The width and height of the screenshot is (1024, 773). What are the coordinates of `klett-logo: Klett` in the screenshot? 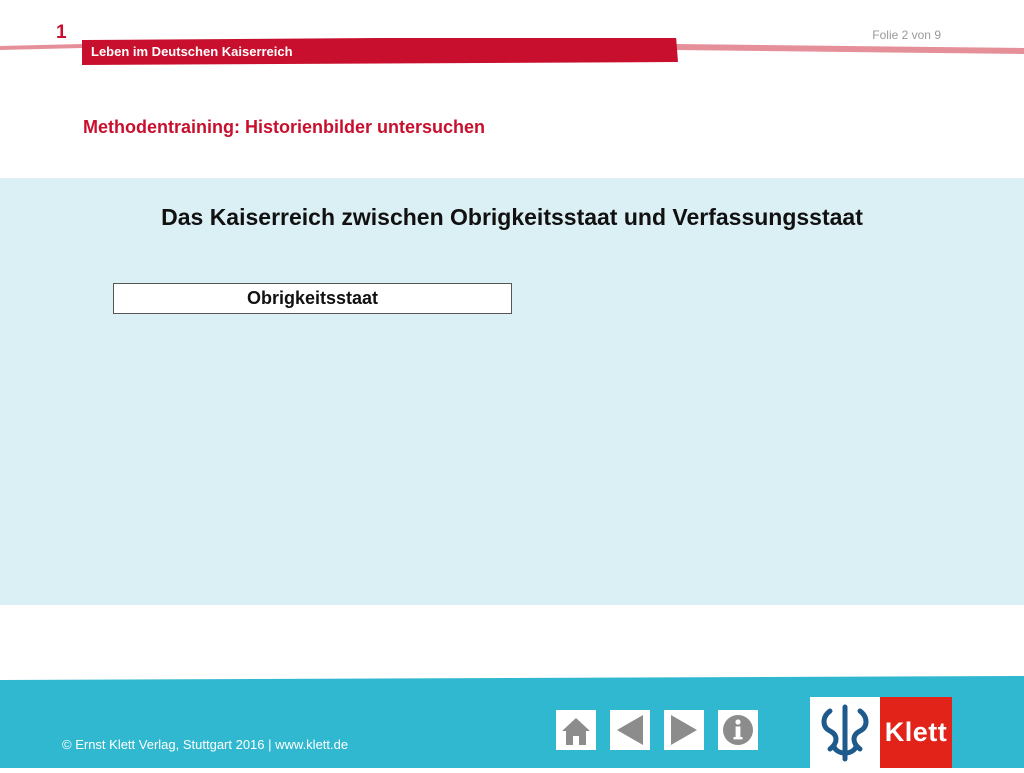 It's located at (881, 732).